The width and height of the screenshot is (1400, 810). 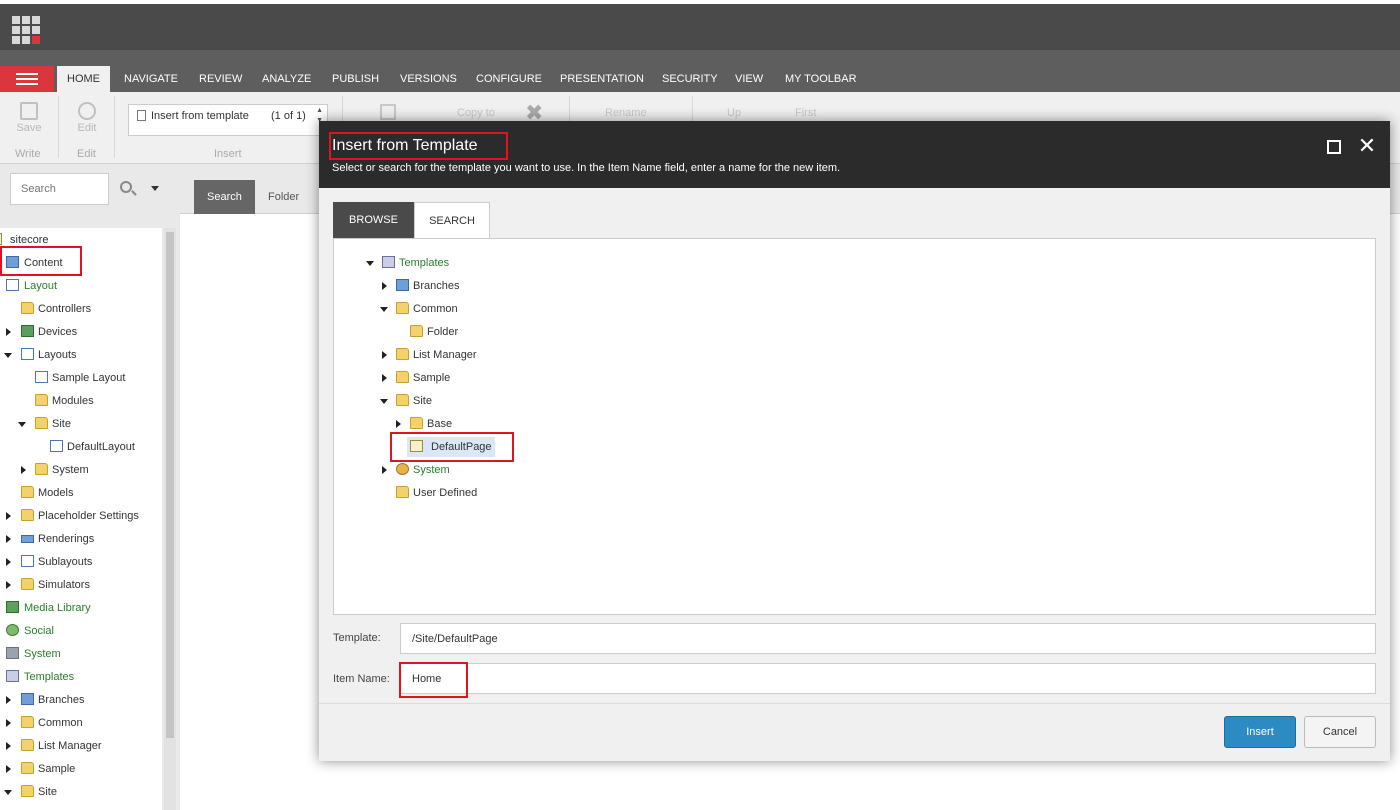 I want to click on tree-item: Simulators, so click(x=45, y=585).